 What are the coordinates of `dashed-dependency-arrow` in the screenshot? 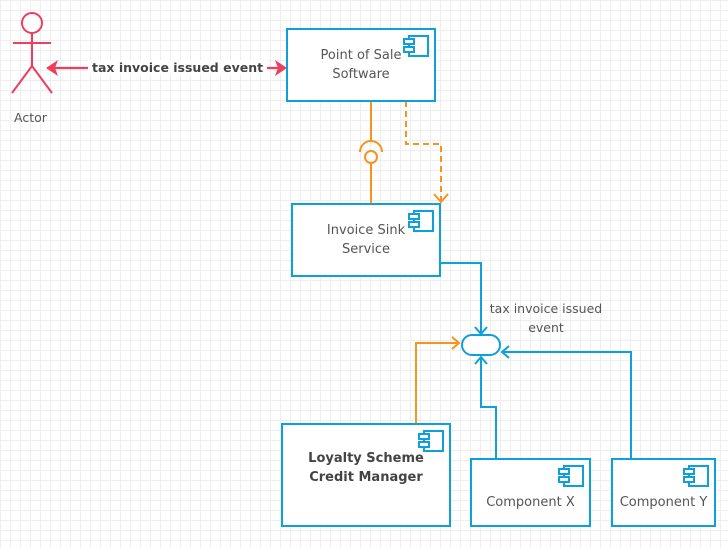 It's located at (427, 152).